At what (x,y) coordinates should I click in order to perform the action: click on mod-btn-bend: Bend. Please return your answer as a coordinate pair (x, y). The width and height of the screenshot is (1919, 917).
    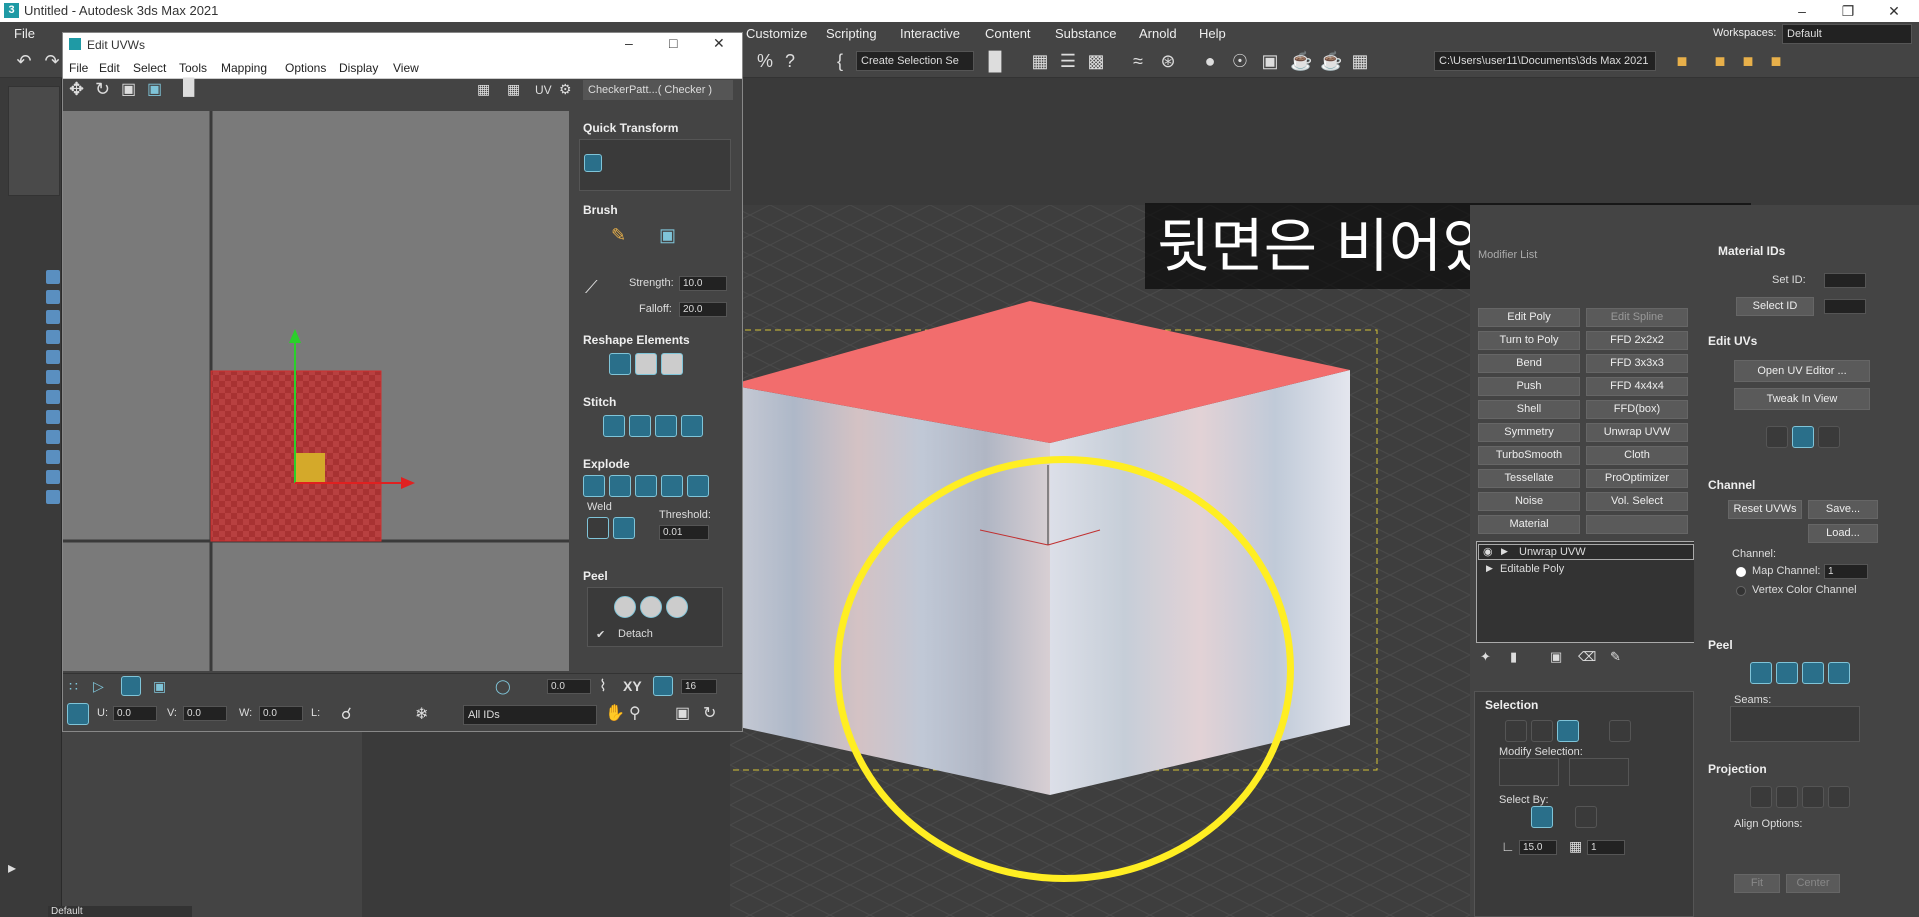
    Looking at the image, I should click on (1529, 363).